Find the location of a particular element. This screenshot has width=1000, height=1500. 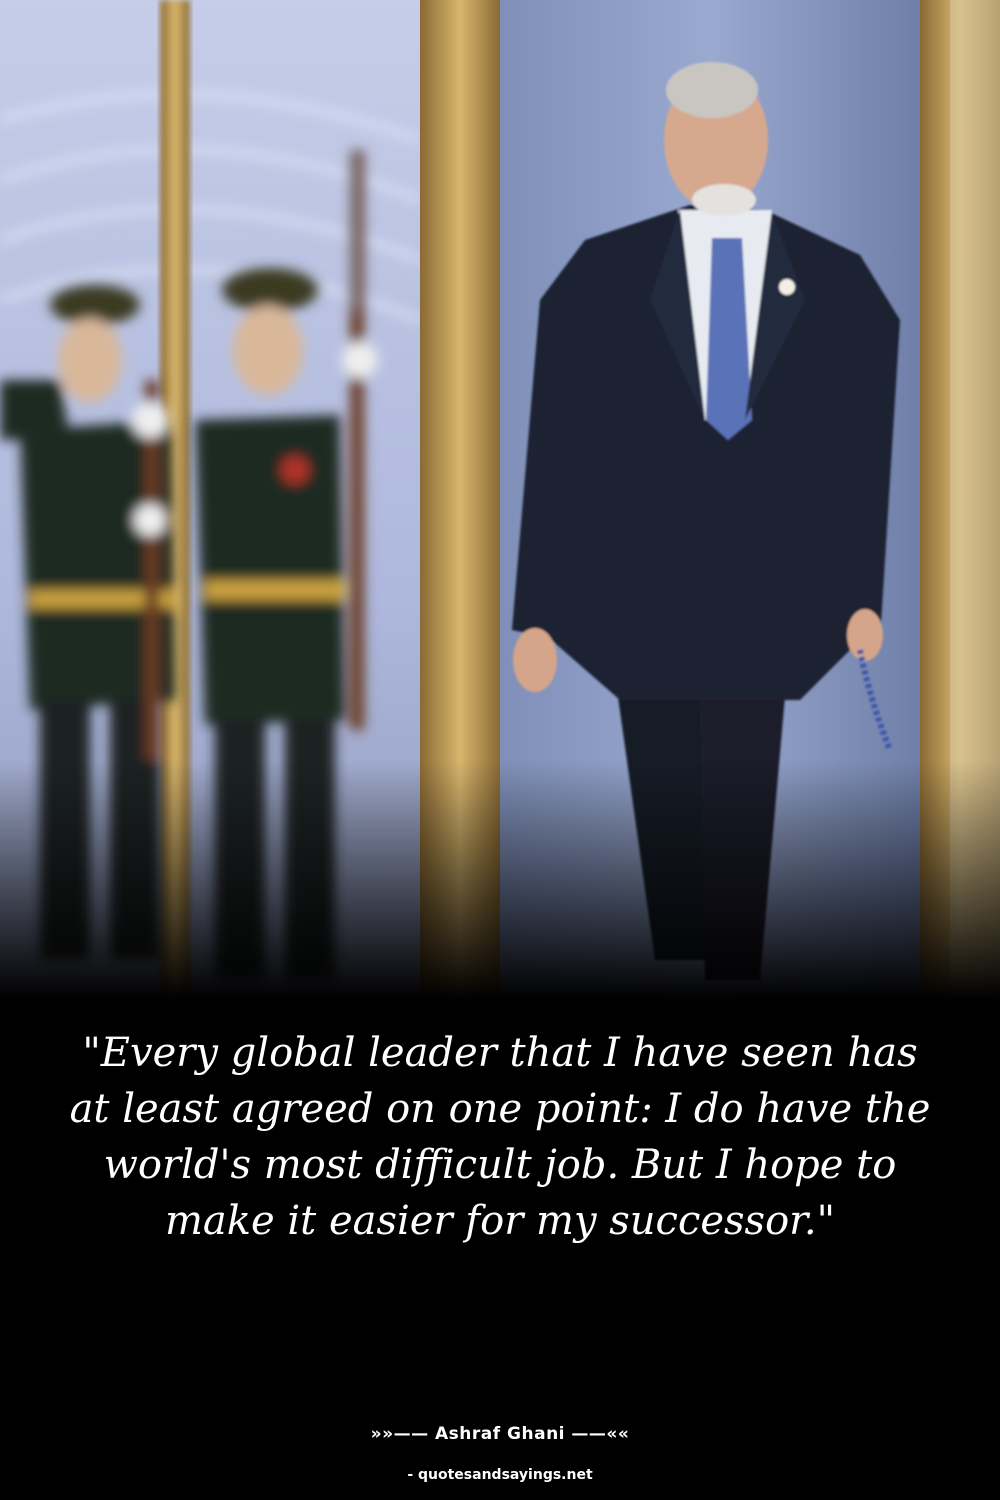

author-attribution: »»—— Ashraf Ghani ——«« is located at coordinates (500, 1434).